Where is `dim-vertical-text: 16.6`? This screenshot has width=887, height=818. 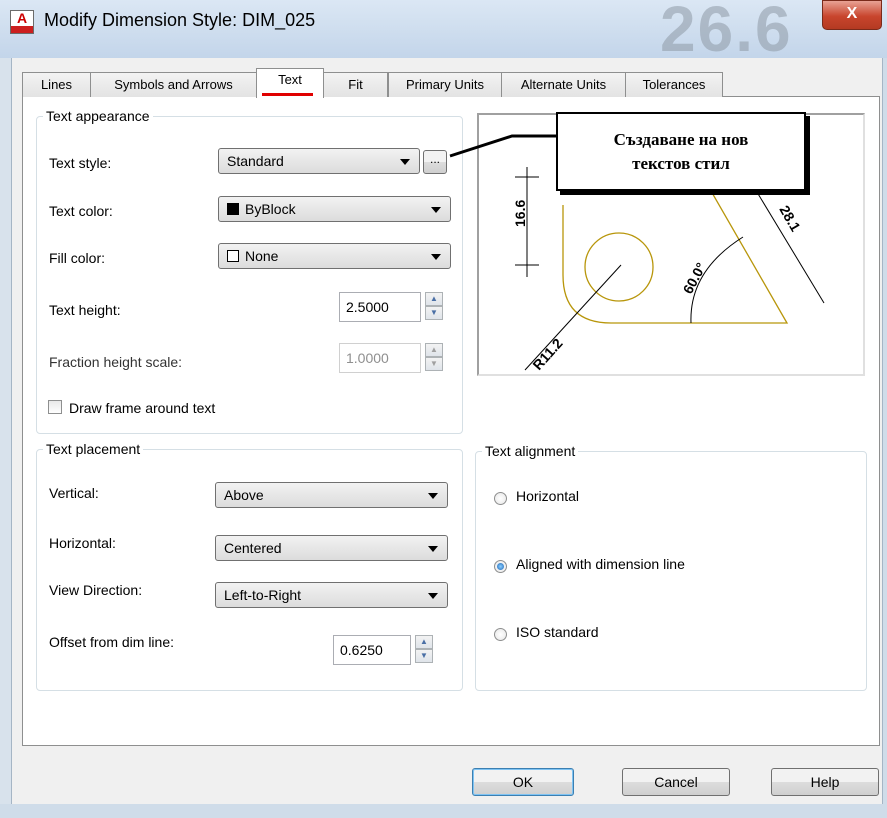
dim-vertical-text: 16.6 is located at coordinates (520, 213).